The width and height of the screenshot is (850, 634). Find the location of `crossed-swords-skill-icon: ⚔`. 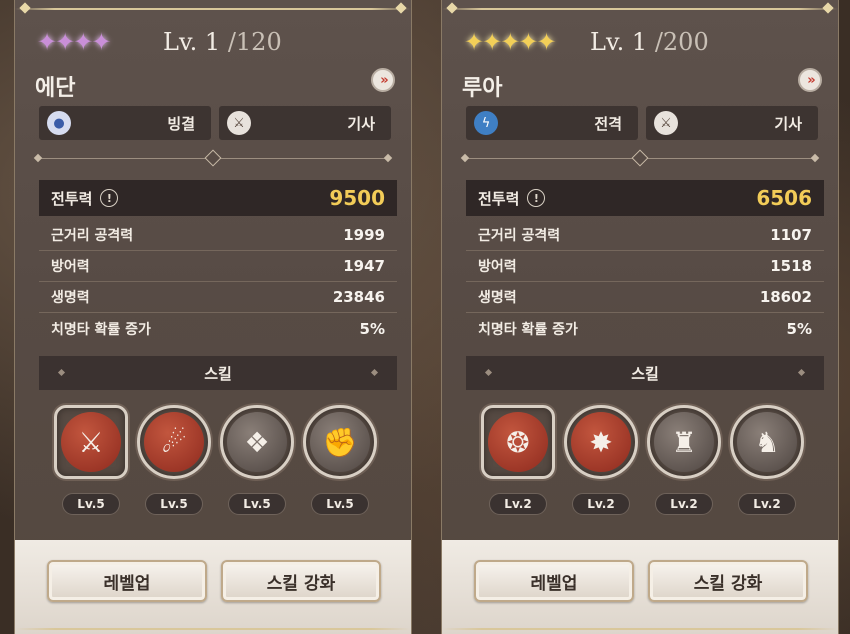

crossed-swords-skill-icon: ⚔ is located at coordinates (91, 442).